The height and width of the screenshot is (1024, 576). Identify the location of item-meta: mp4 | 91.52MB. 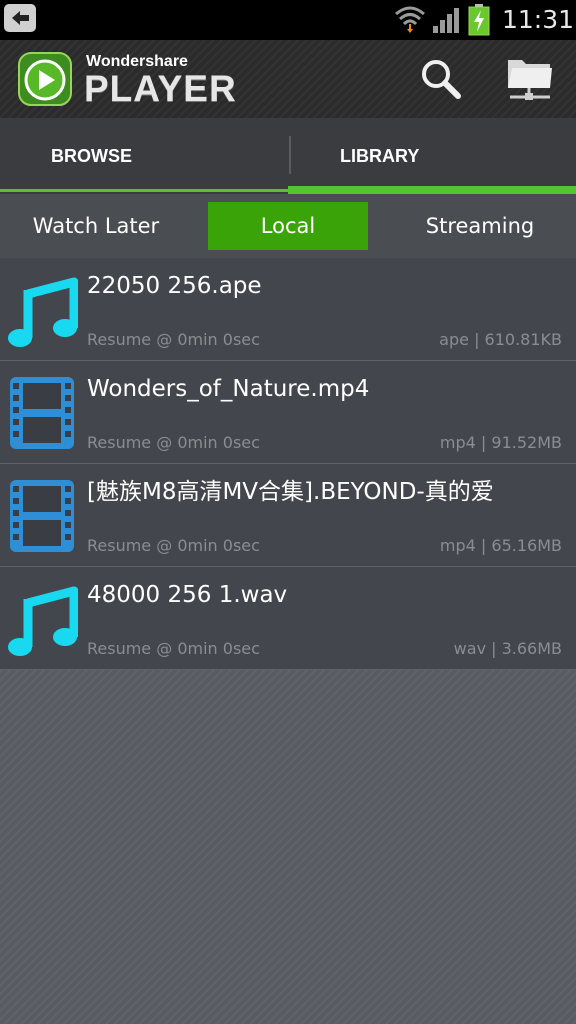
(500, 442).